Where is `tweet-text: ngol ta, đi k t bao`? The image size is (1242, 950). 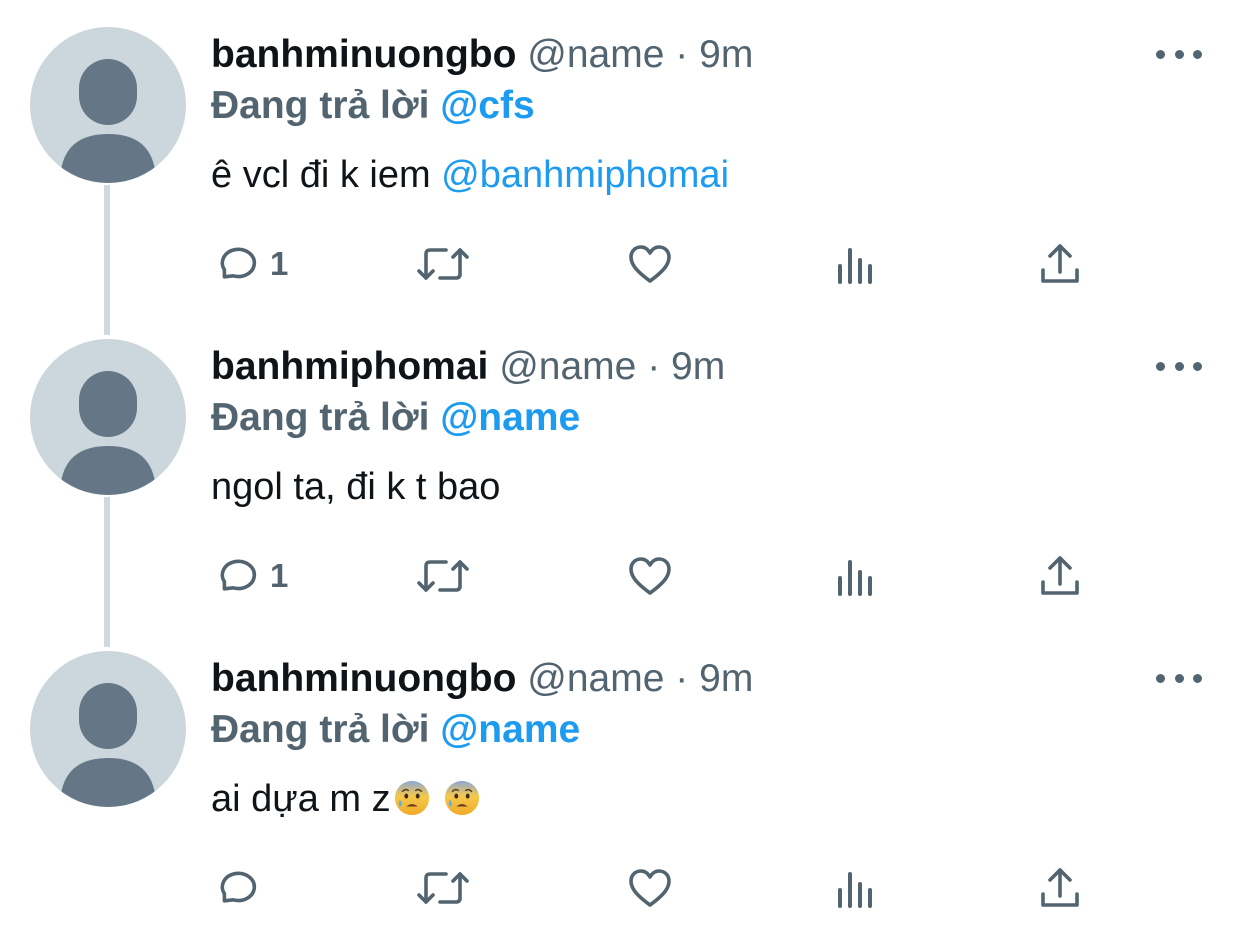 tweet-text: ngol ta, đi k t bao is located at coordinates (355, 487).